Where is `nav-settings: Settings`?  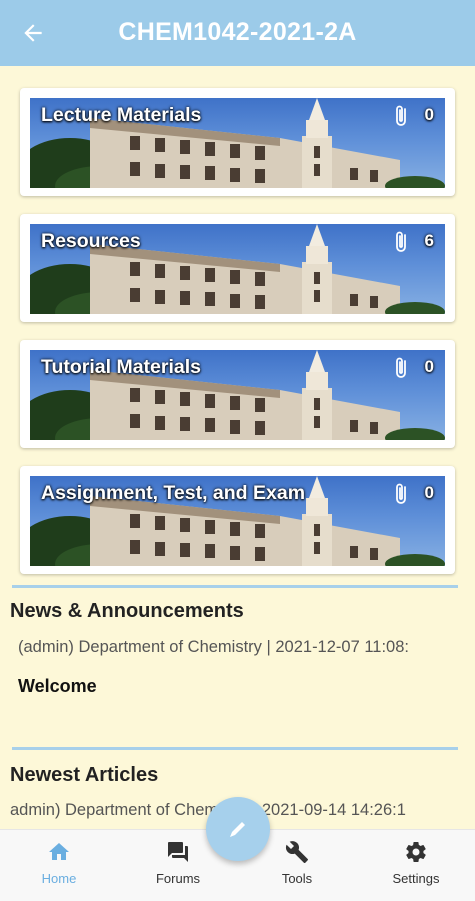 nav-settings: Settings is located at coordinates (416, 865).